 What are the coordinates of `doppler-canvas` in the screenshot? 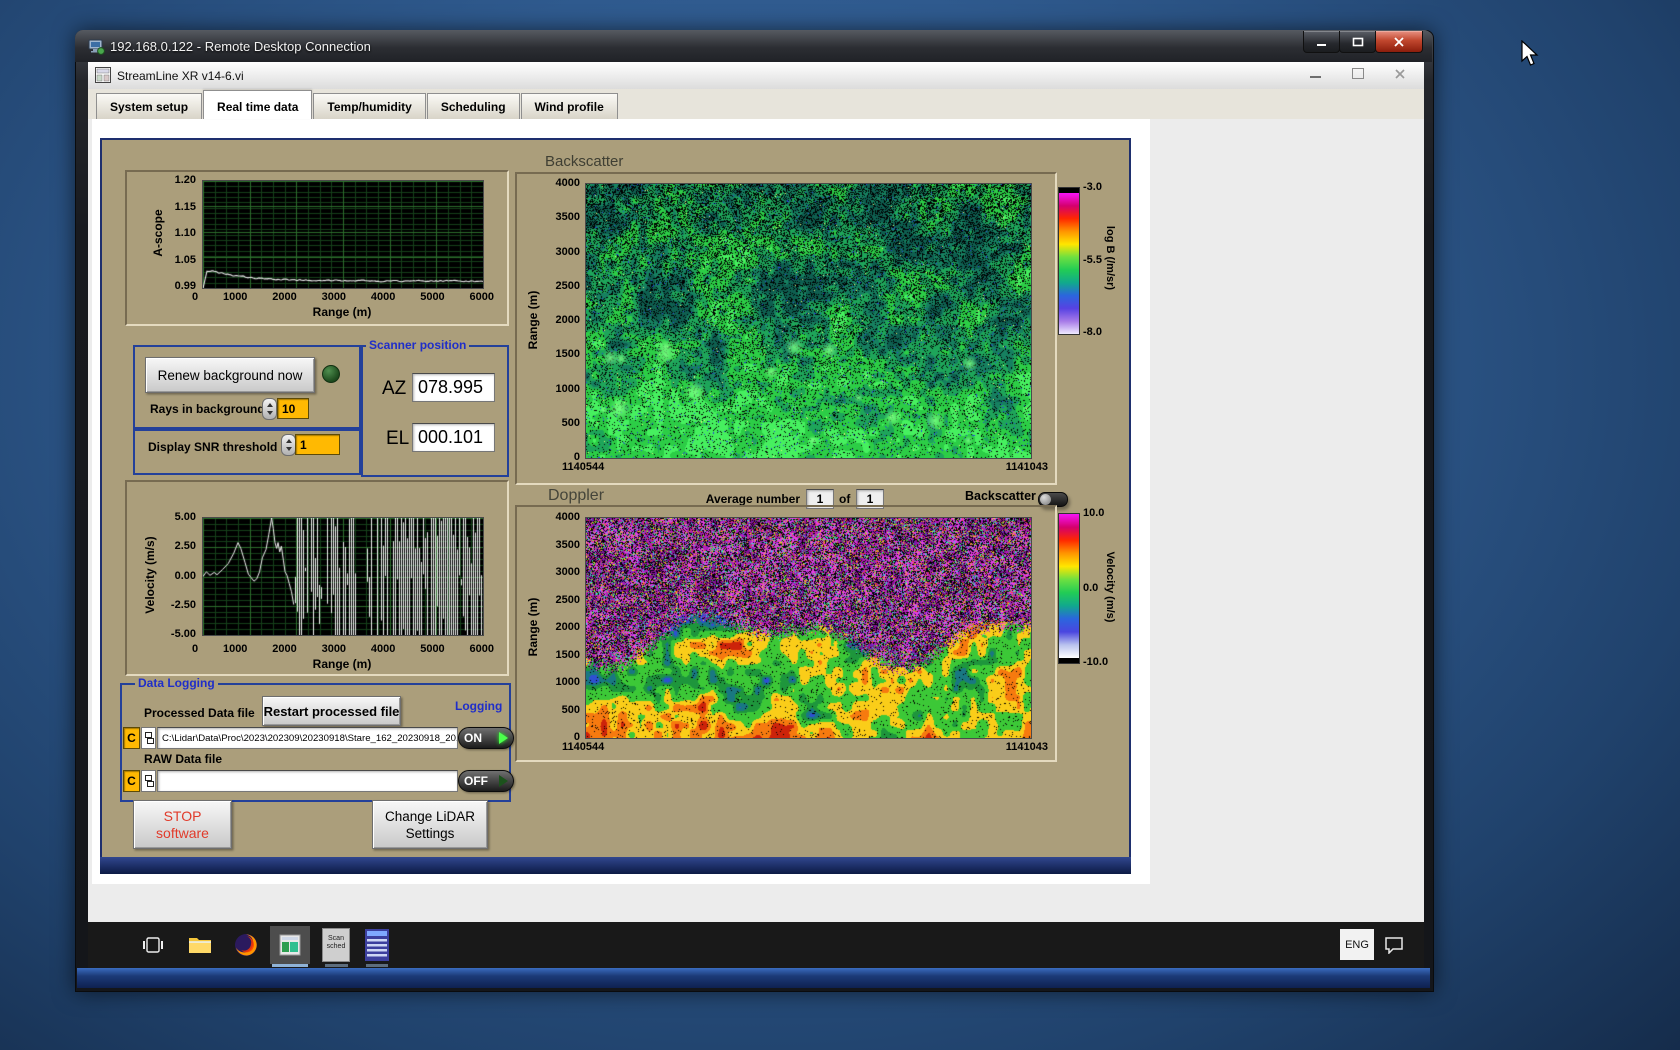 It's located at (808, 628).